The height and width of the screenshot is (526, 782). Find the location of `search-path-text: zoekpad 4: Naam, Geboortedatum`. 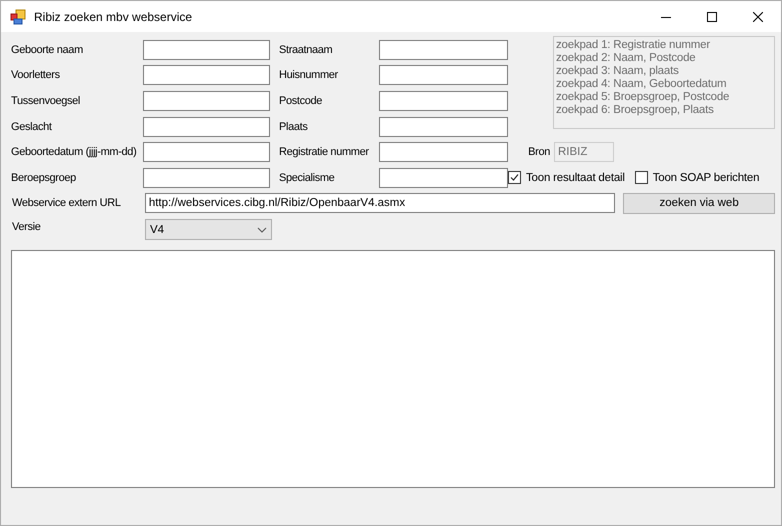

search-path-text: zoekpad 4: Naam, Geboortedatum is located at coordinates (642, 84).